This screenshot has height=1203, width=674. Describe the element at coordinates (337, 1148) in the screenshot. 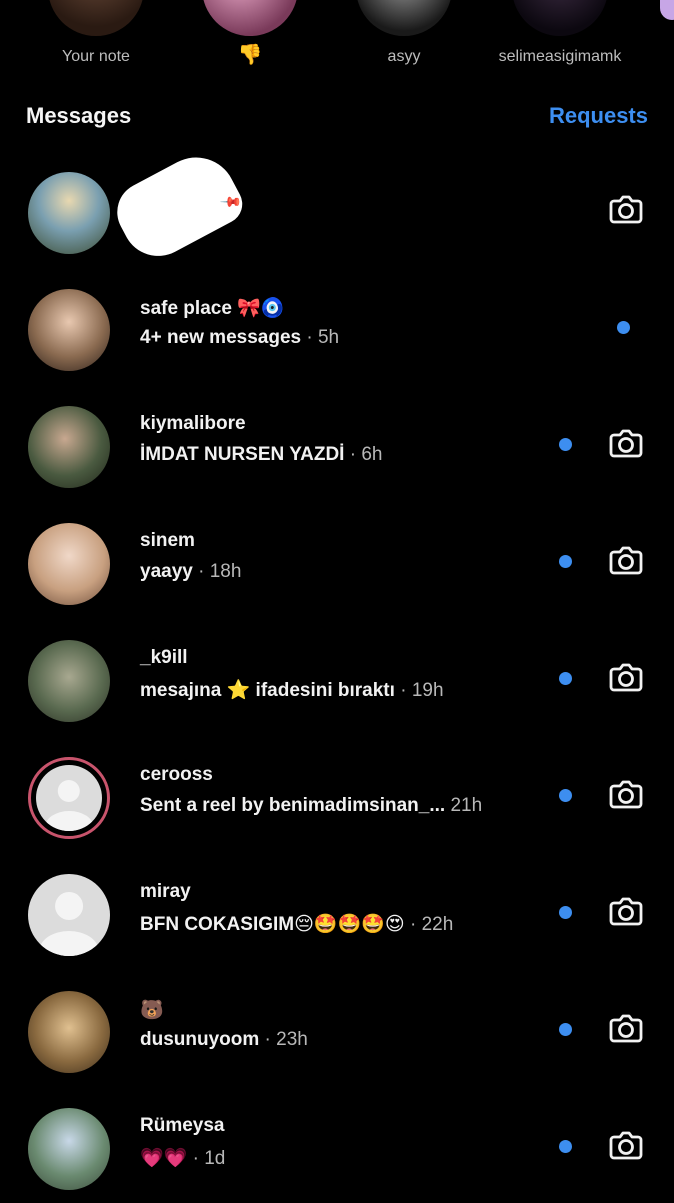

I see `thread-row: Rümeysa 💗💗 · 1d` at that location.